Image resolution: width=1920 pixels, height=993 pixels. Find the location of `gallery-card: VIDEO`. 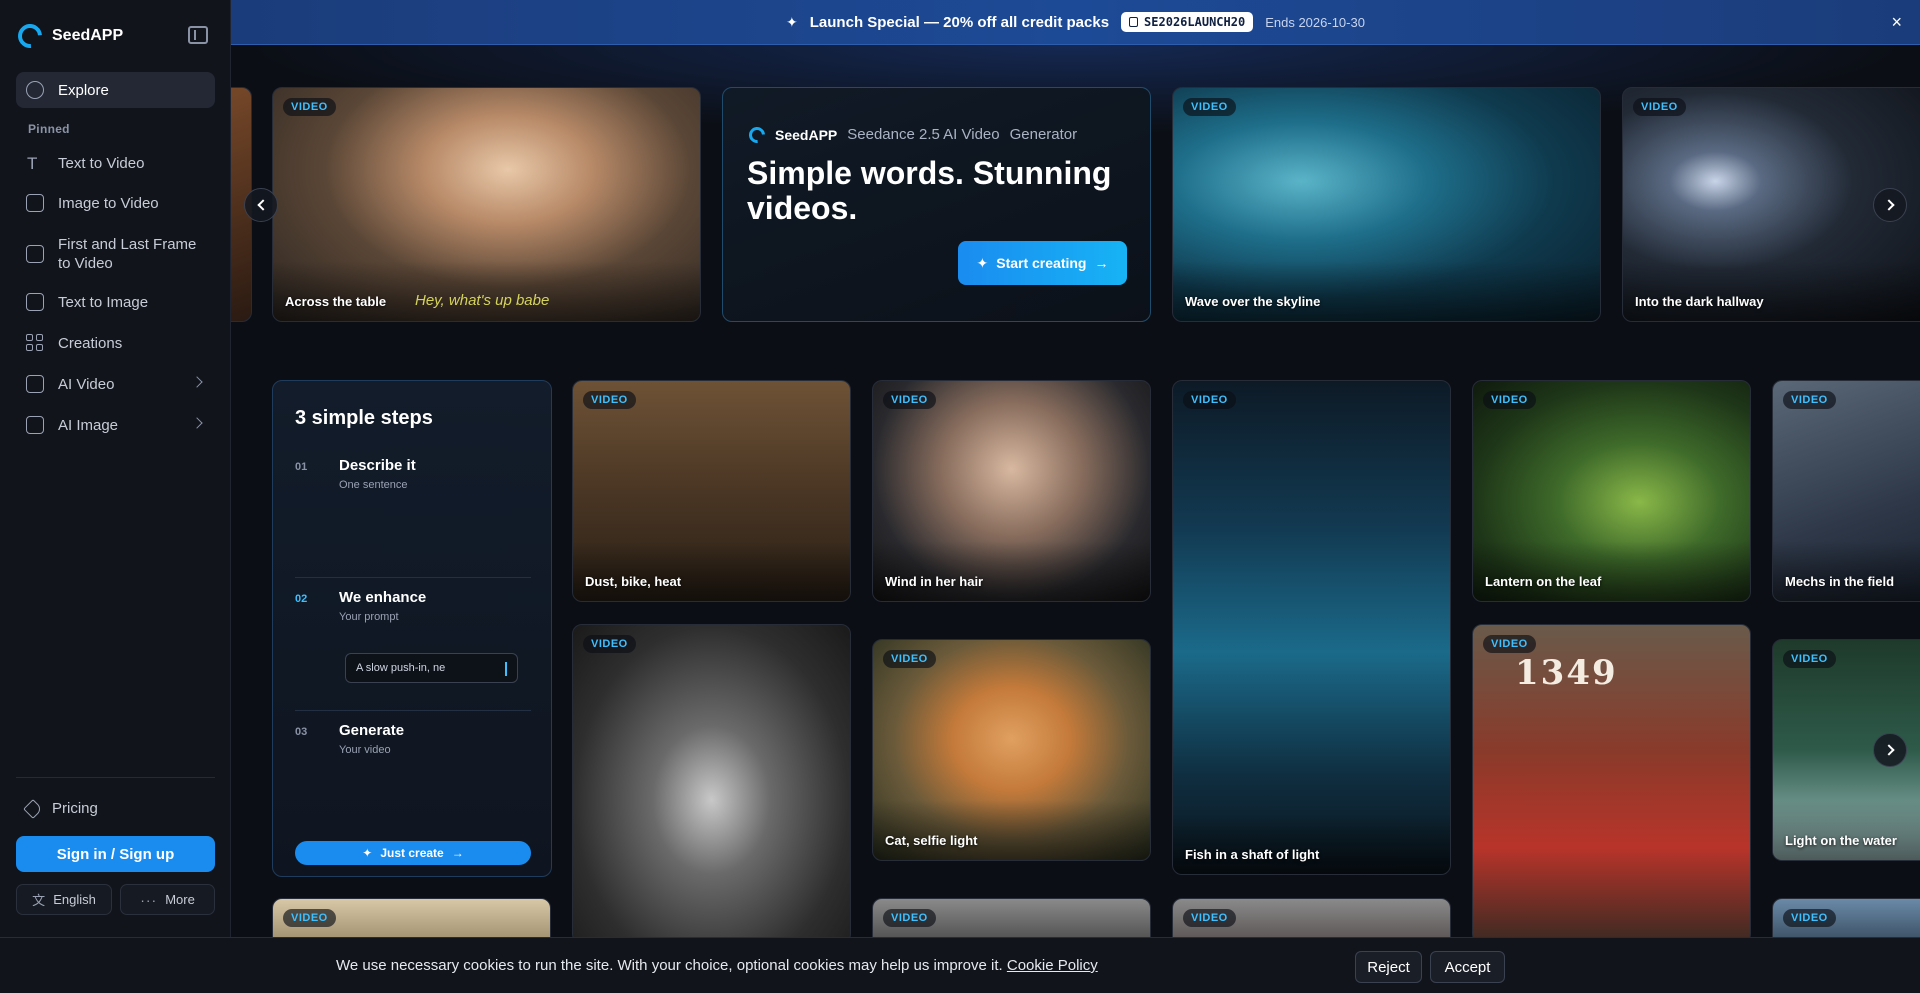

gallery-card: VIDEO is located at coordinates (711, 784).